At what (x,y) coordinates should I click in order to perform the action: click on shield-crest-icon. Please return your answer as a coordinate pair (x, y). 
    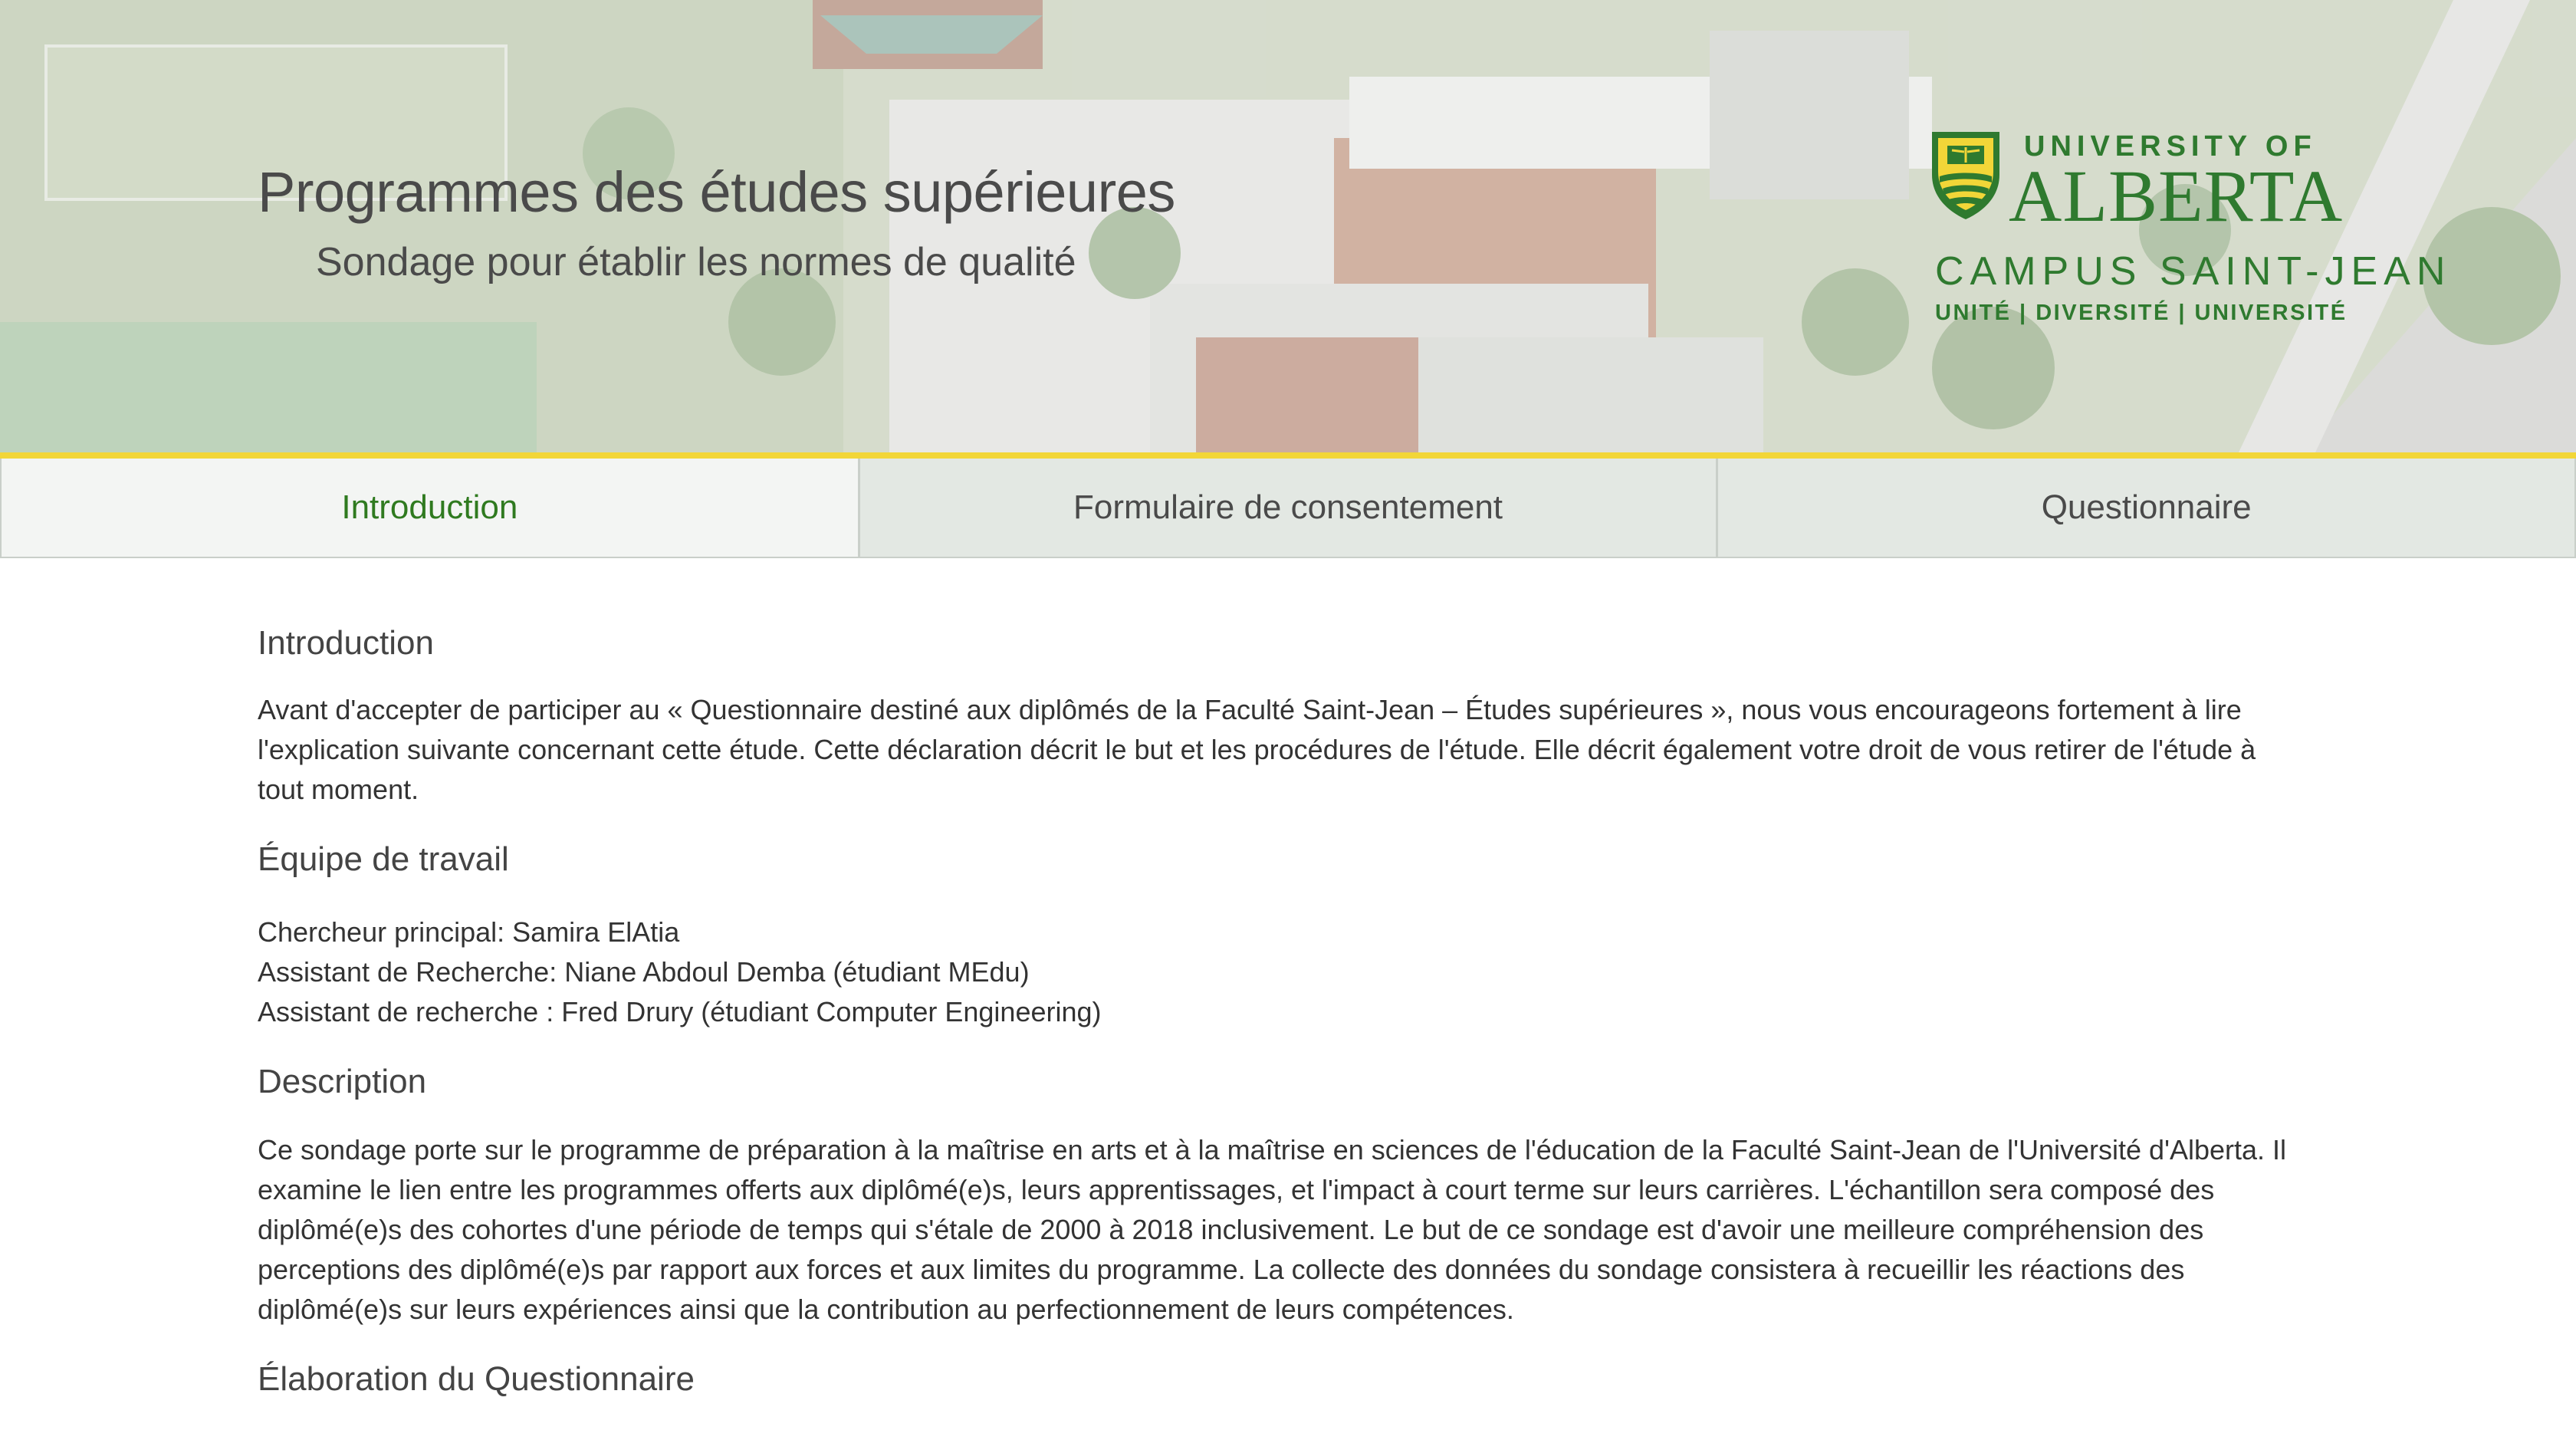
    Looking at the image, I should click on (1965, 175).